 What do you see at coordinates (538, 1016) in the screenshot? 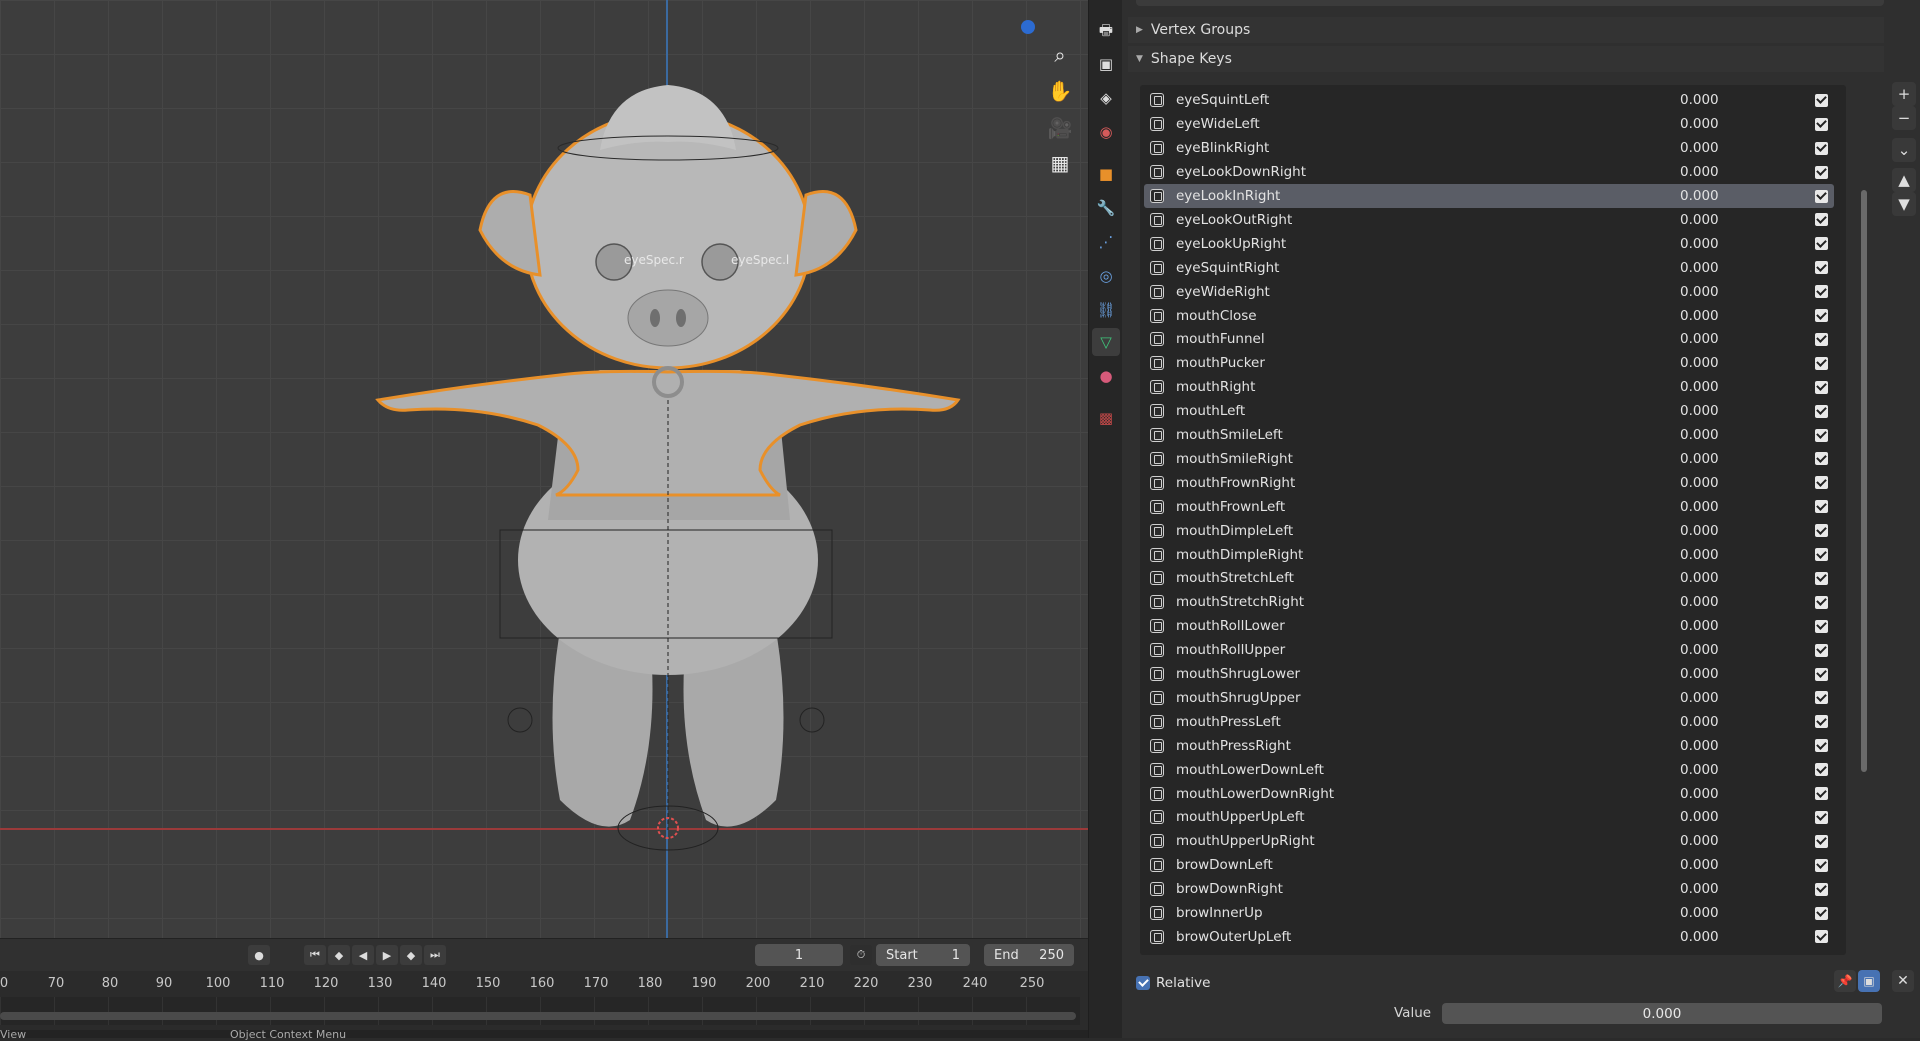
I see `timeline-scrollbar` at bounding box center [538, 1016].